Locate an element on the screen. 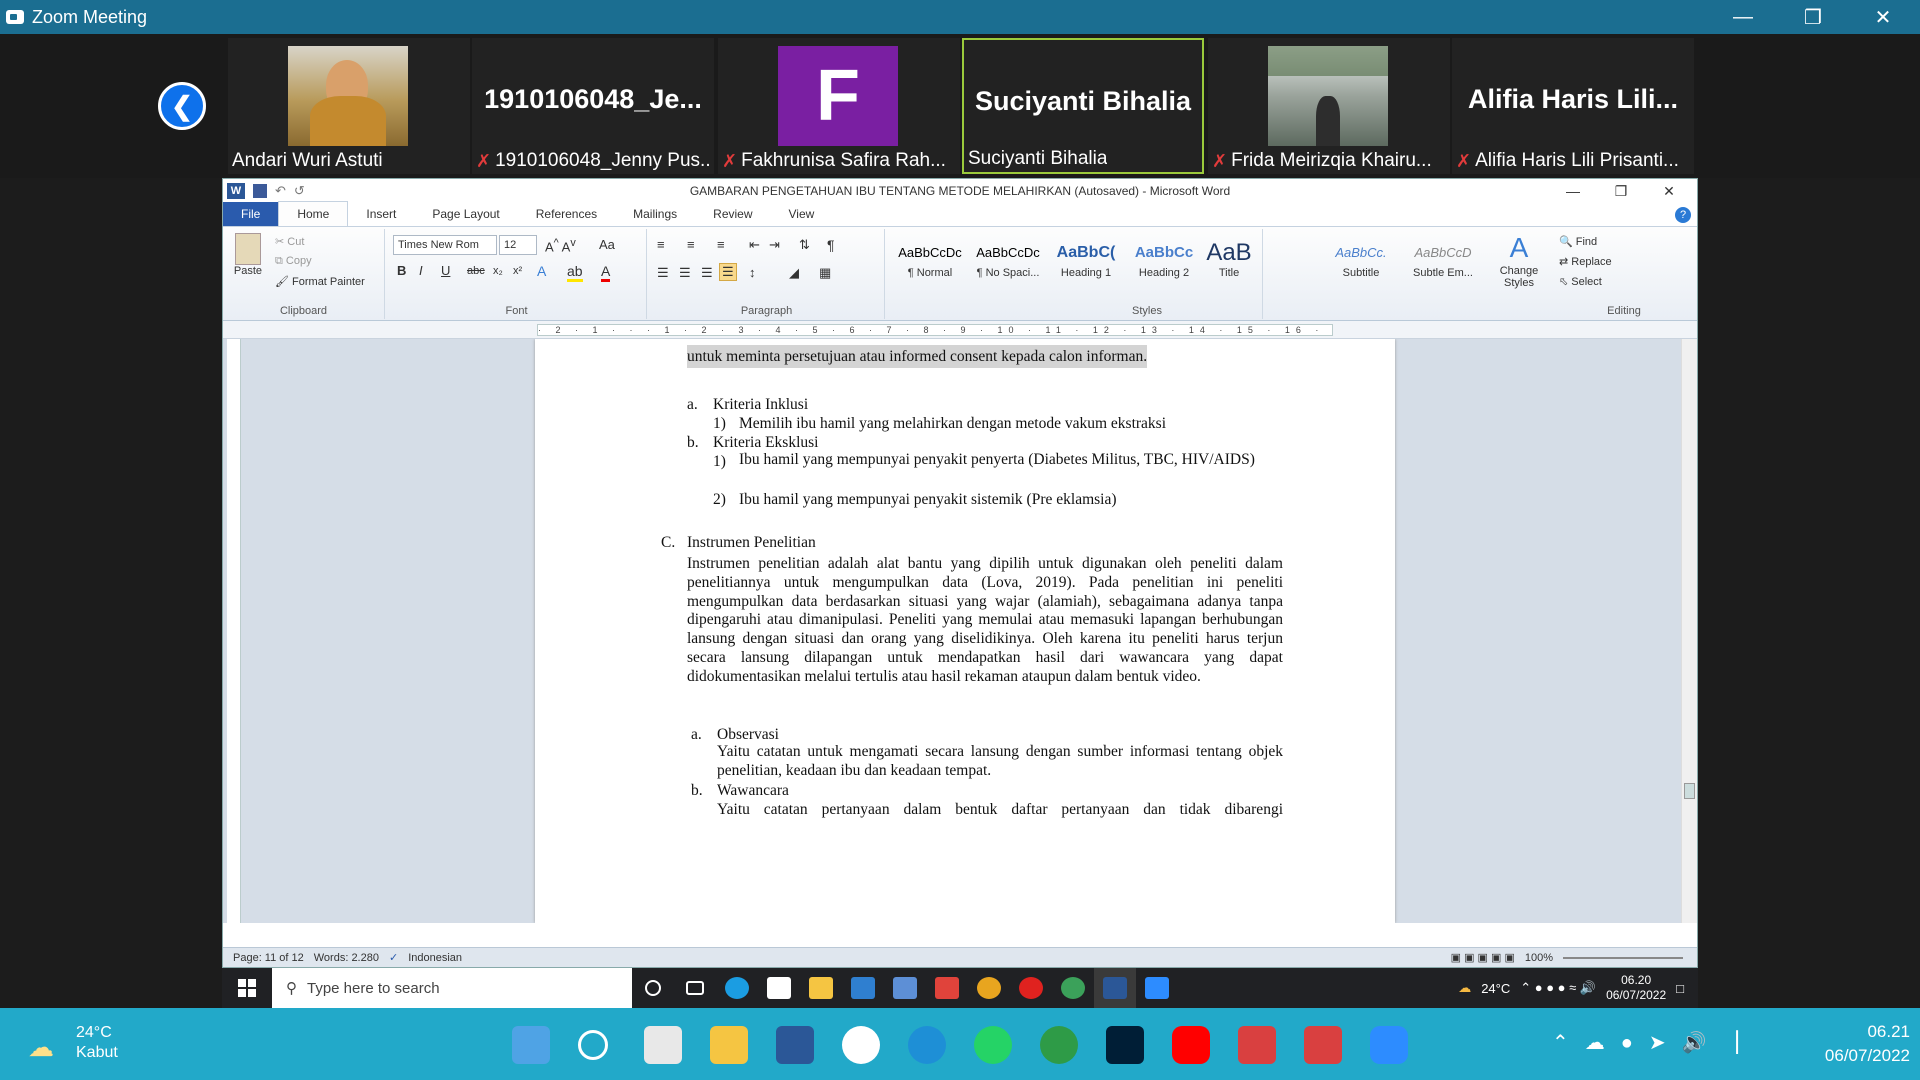  borders-icon: ▦ is located at coordinates (825, 273).